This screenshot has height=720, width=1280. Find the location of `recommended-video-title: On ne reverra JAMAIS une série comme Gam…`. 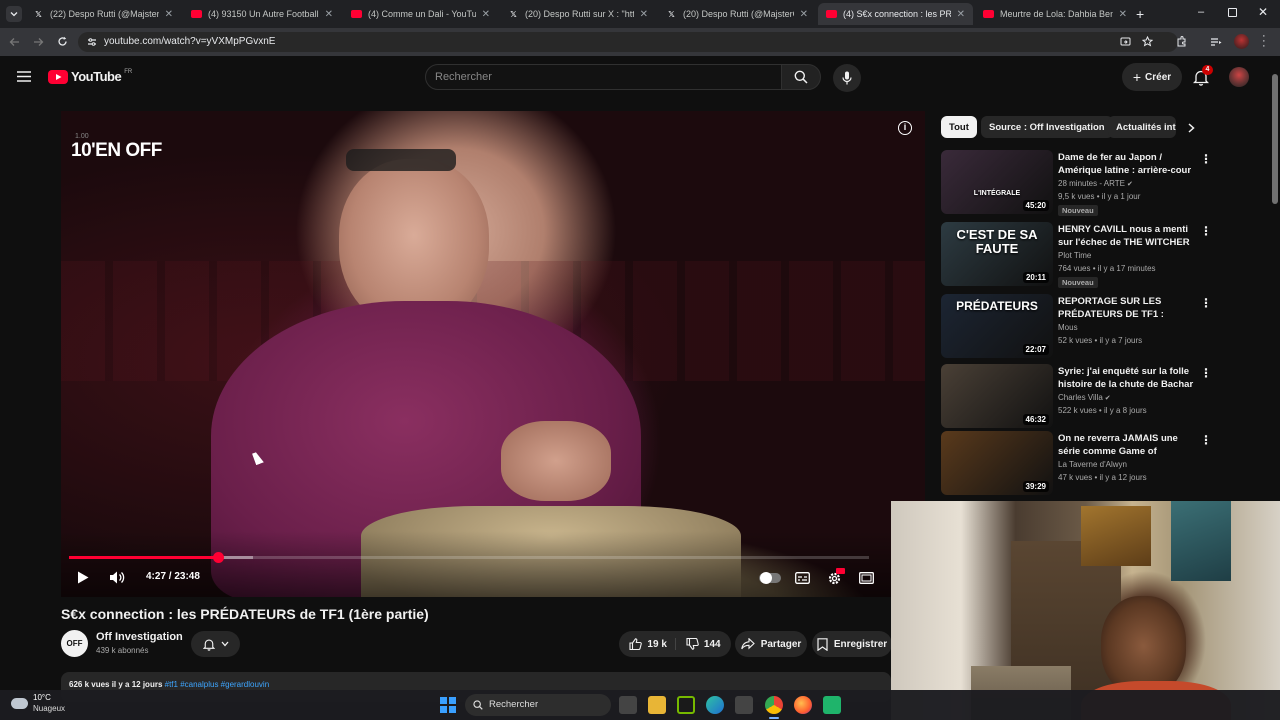

recommended-video-title: On ne reverra JAMAIS une série comme Gam… is located at coordinates (1126, 445).